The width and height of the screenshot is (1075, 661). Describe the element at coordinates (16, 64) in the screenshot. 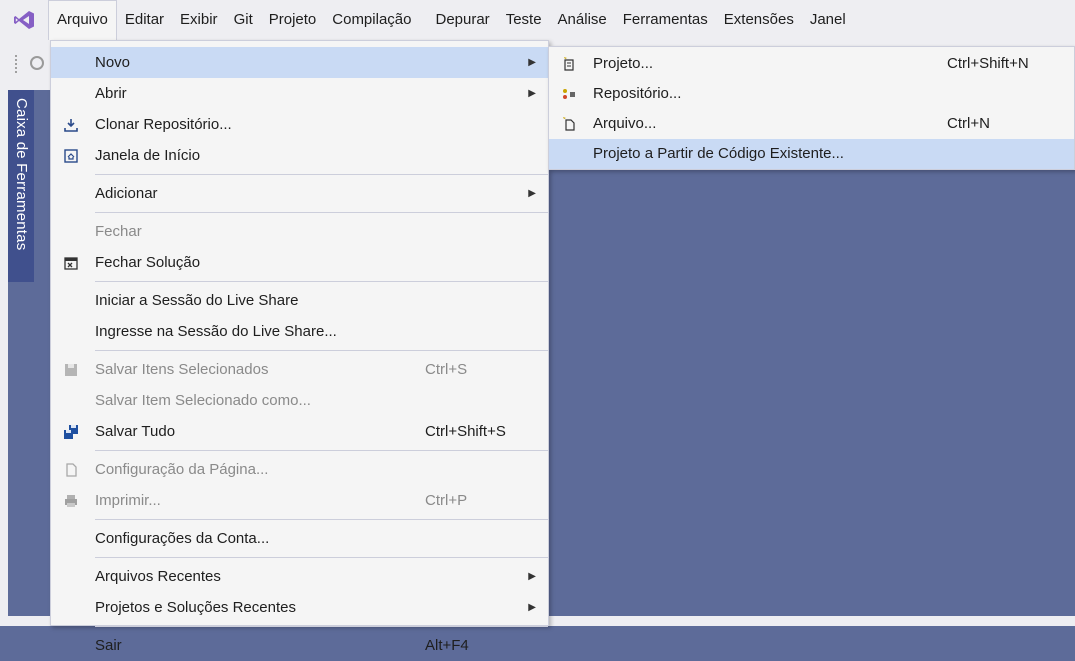

I see `toolbar-grip-icon` at that location.